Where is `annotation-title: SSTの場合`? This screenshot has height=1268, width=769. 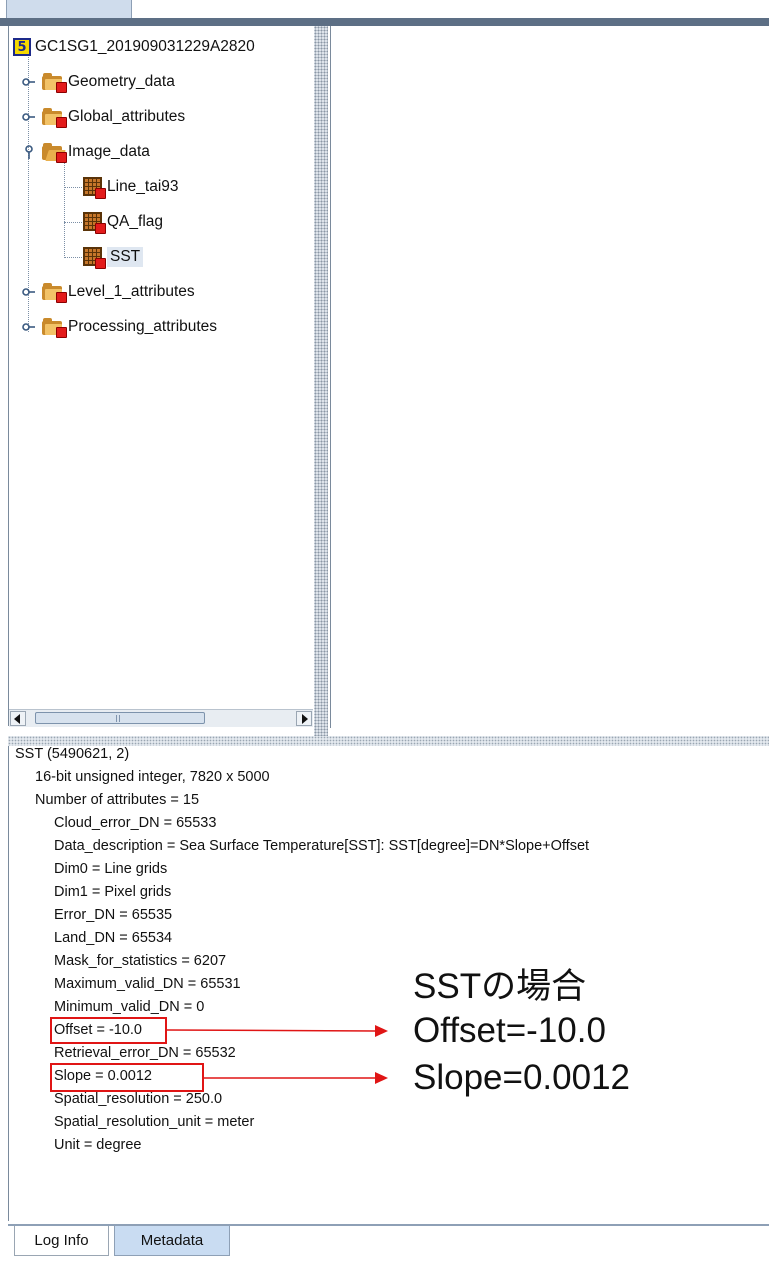
annotation-title: SSTの場合 is located at coordinates (500, 986).